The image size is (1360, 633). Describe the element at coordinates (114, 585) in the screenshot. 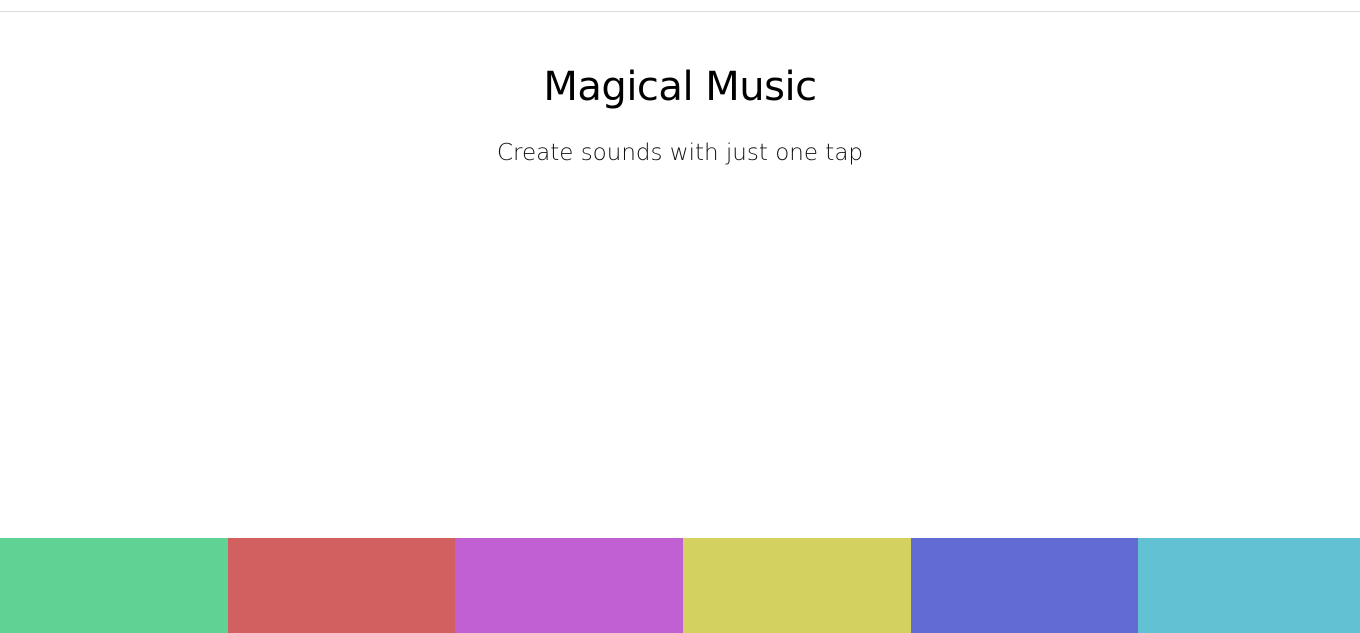

I see `sound-pad-green` at that location.